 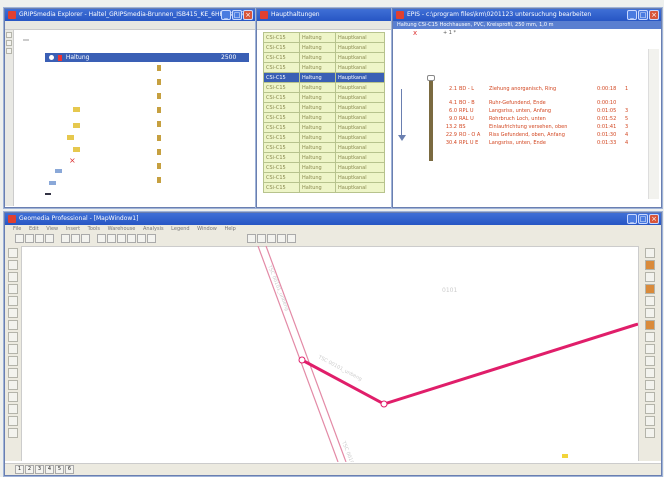 I want to click on paste-button, so click(x=85, y=238).